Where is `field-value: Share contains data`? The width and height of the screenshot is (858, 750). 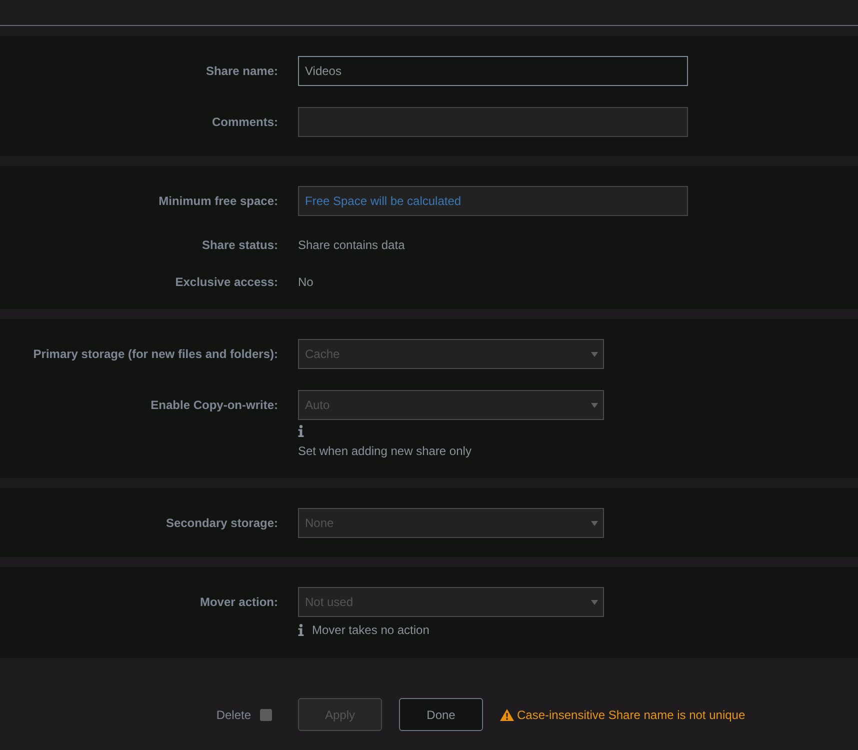 field-value: Share contains data is located at coordinates (351, 245).